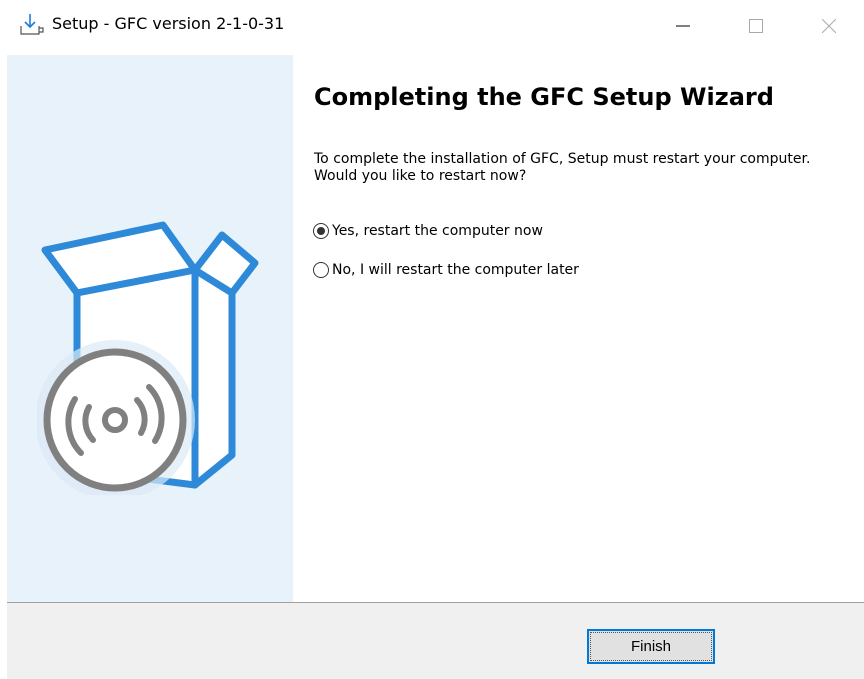 The height and width of the screenshot is (679, 864). What do you see at coordinates (32, 24) in the screenshot?
I see `download-install-icon` at bounding box center [32, 24].